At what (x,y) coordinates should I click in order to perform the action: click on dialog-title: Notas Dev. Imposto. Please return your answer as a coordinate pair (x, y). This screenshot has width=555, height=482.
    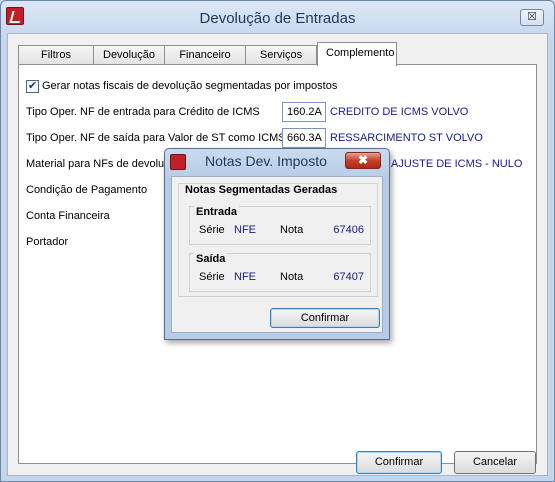
    Looking at the image, I should click on (266, 161).